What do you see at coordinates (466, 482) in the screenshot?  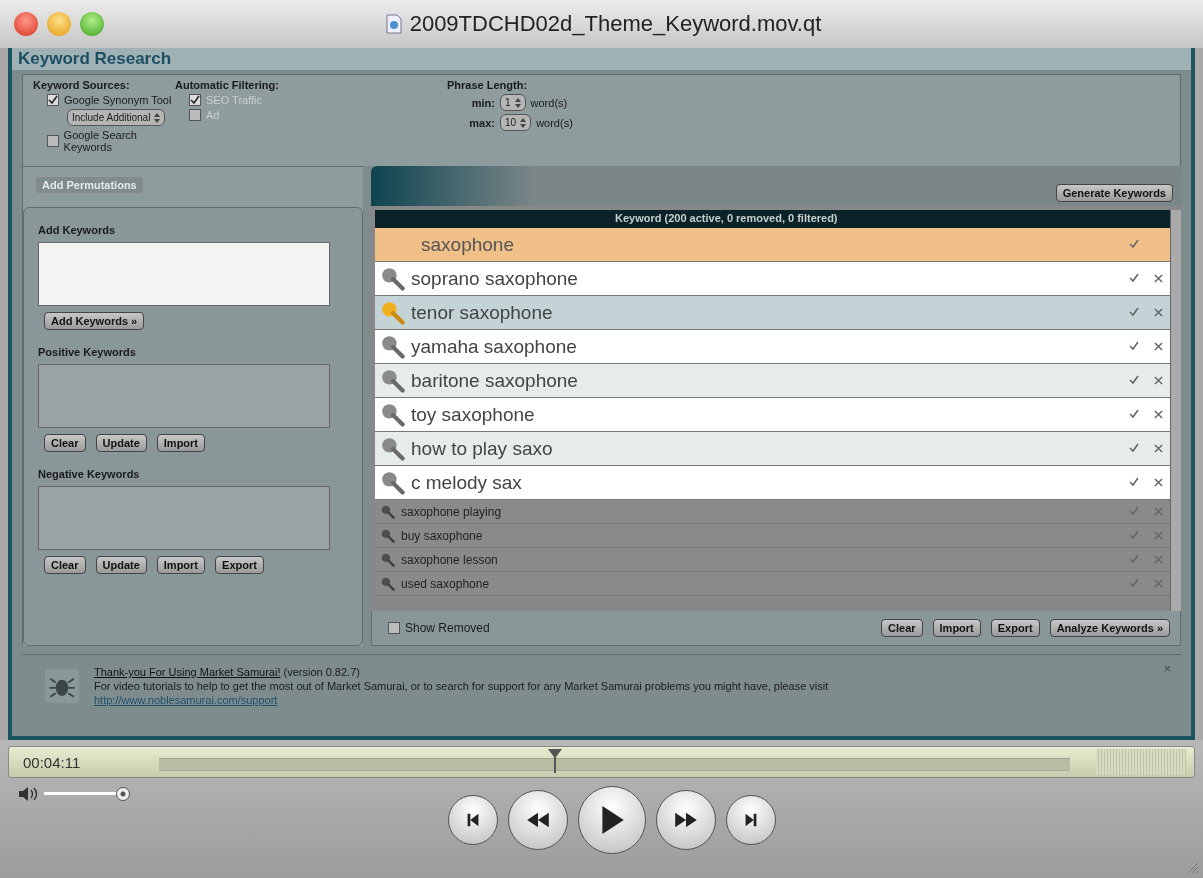 I see `keyword-text: c melody sax` at bounding box center [466, 482].